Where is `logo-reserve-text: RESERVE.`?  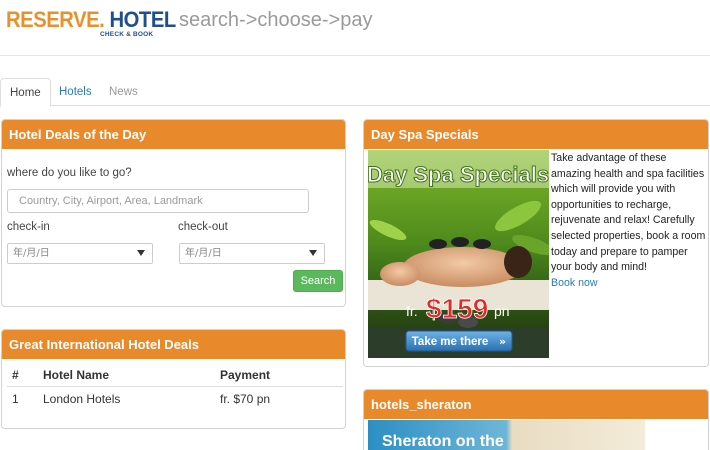 logo-reserve-text: RESERVE. is located at coordinates (55, 19).